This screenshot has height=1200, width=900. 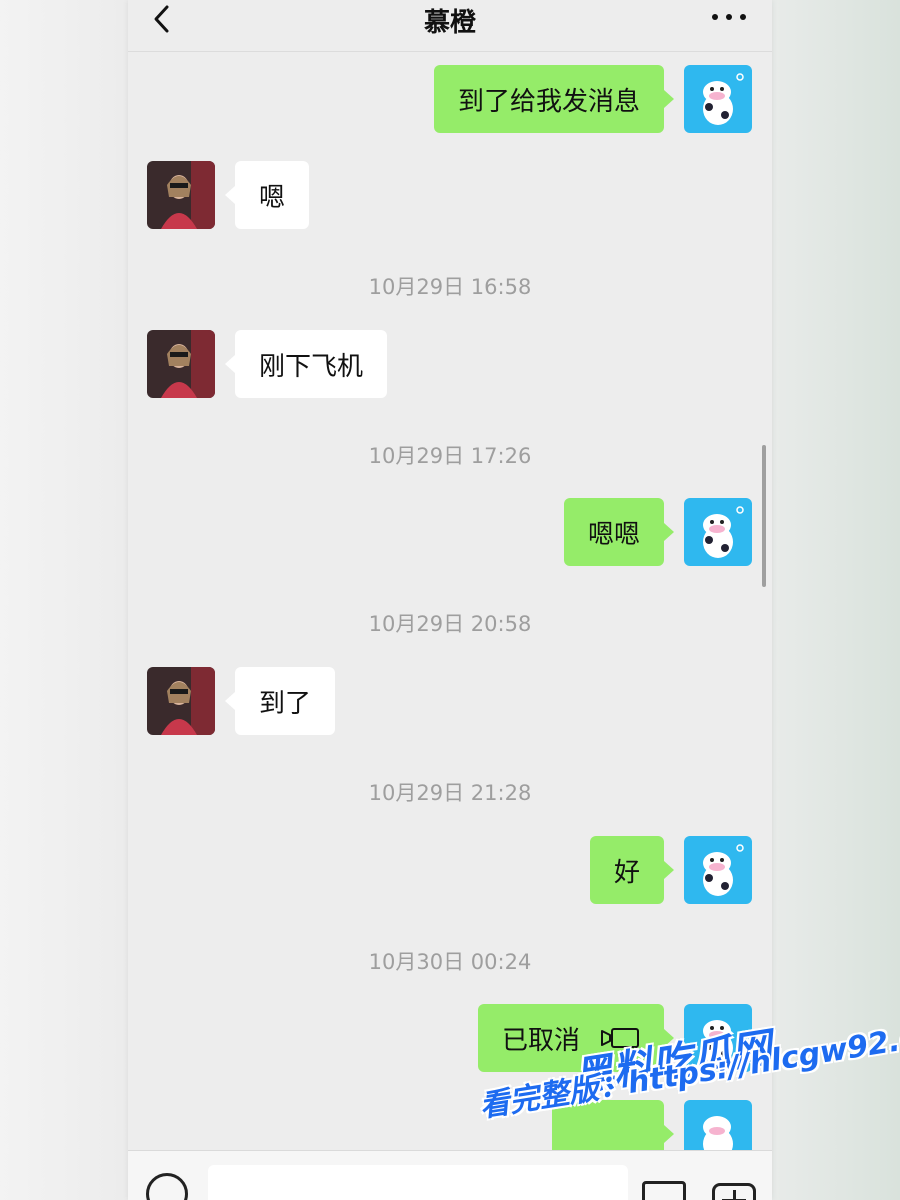 What do you see at coordinates (449, 23) in the screenshot?
I see `chat-title: 慕橙` at bounding box center [449, 23].